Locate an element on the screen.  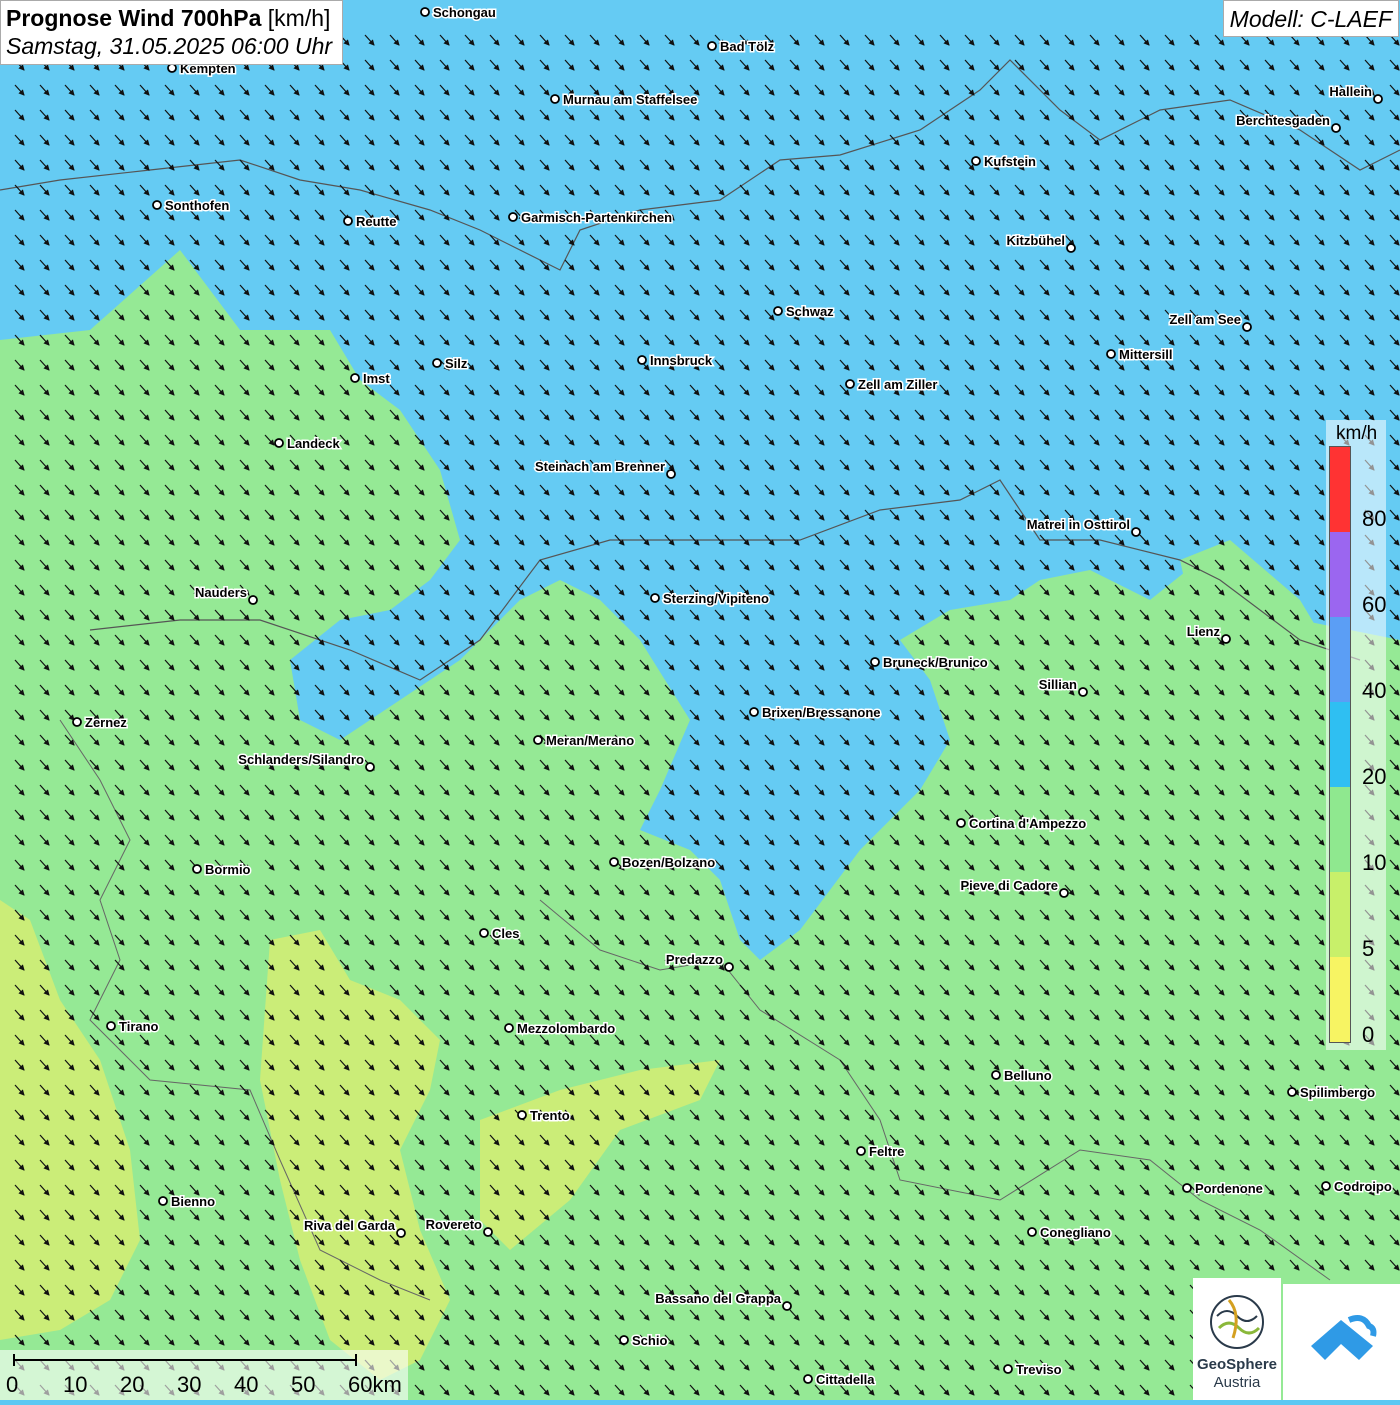
city-label: Garmisch-Partenkirchen is located at coordinates (596, 217).